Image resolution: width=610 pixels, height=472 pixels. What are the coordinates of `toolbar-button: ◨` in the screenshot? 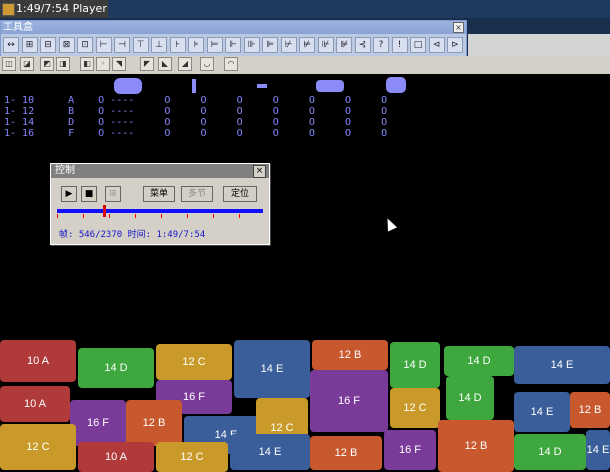 It's located at (63, 64).